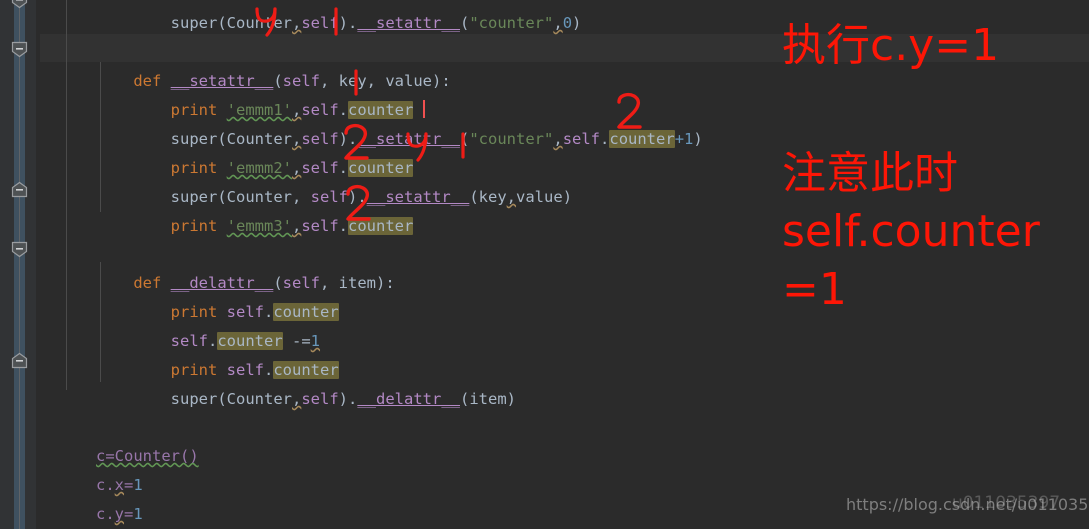  I want to click on code-comma-11: ,, so click(297, 399).